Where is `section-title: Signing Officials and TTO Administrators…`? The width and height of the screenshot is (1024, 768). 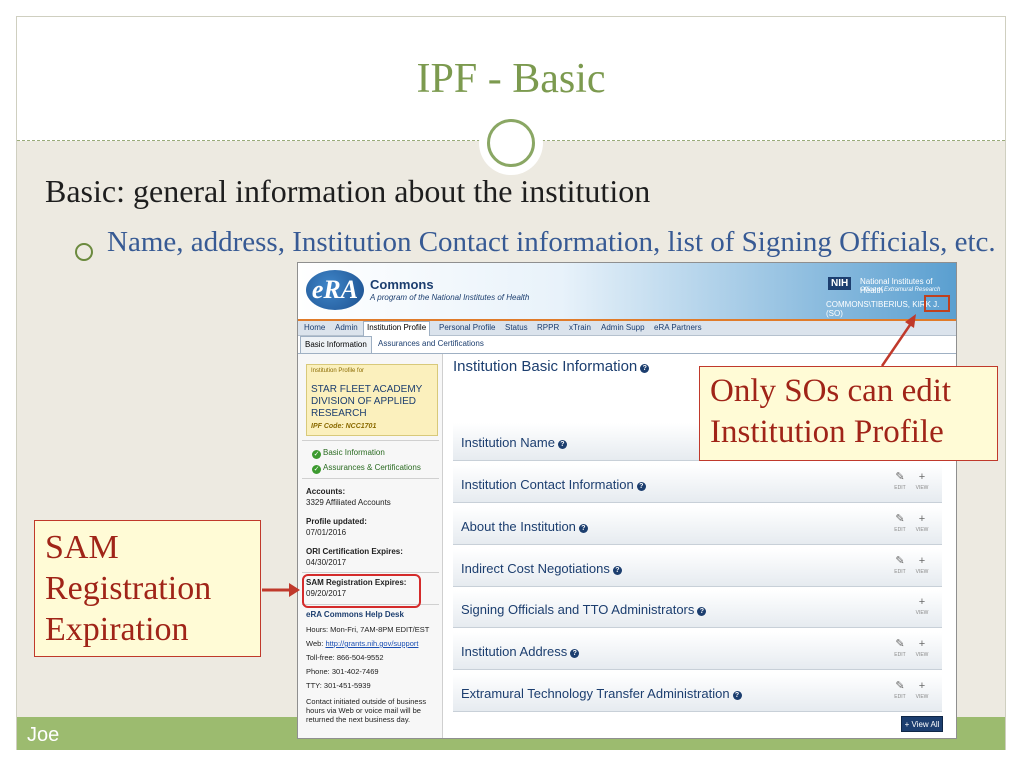
section-title: Signing Officials and TTO Administrators… is located at coordinates (584, 609).